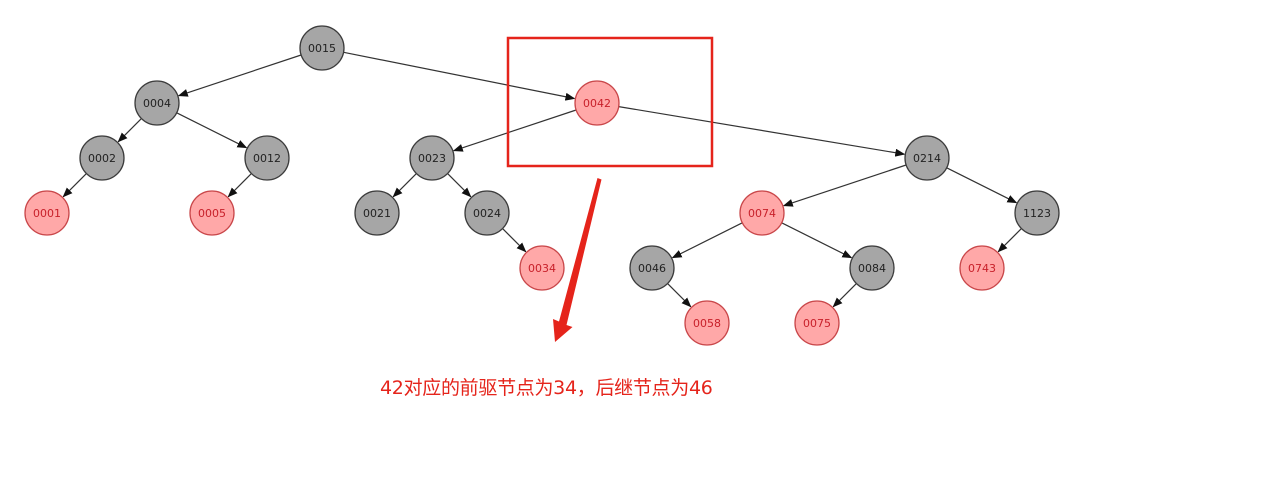  I want to click on tree-node-0034: 0034, so click(542, 268).